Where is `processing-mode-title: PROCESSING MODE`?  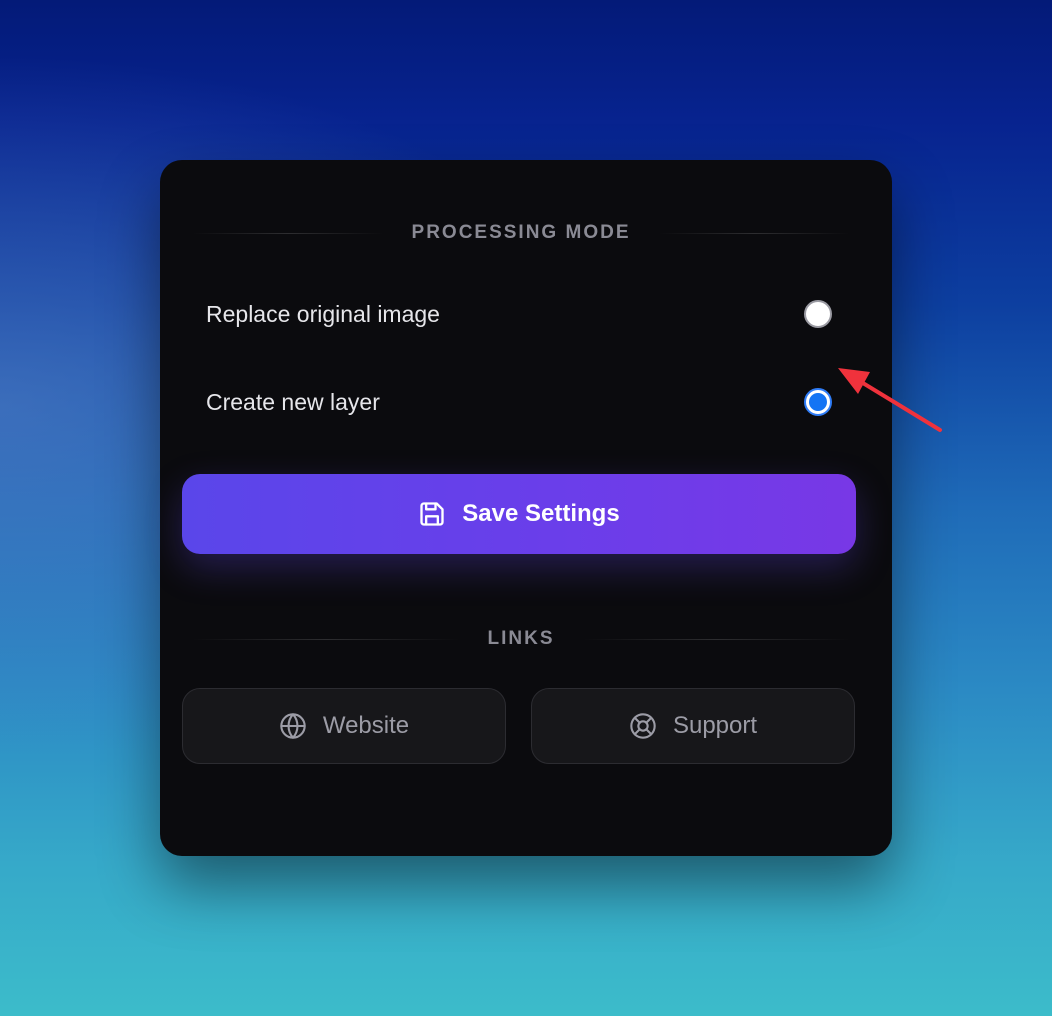 processing-mode-title: PROCESSING MODE is located at coordinates (521, 232).